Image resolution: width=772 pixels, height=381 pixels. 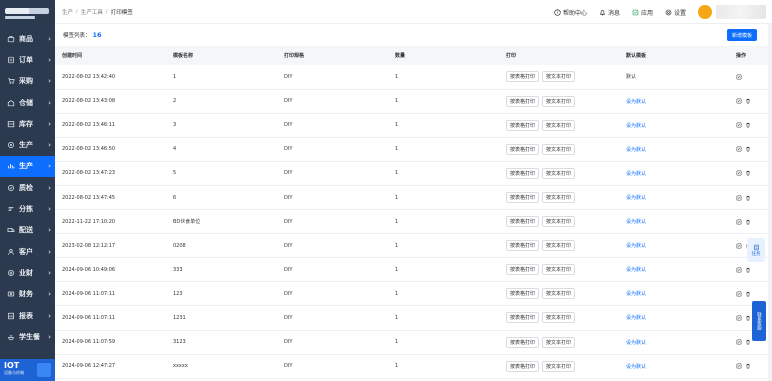 What do you see at coordinates (27, 294) in the screenshot?
I see `sidebar-item-12: 财务 ›` at bounding box center [27, 294].